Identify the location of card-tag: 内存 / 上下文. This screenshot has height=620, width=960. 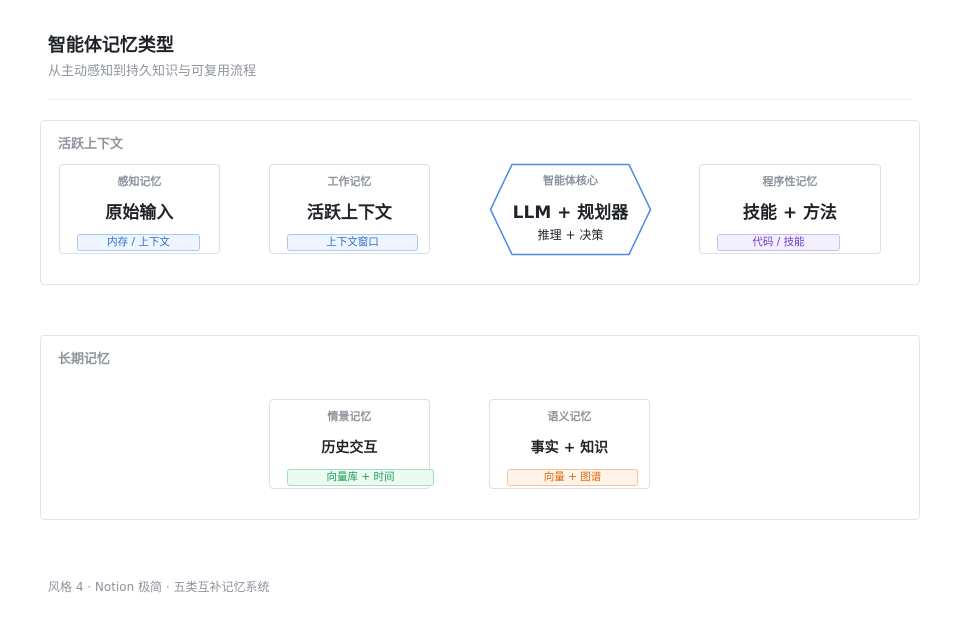
(138, 242).